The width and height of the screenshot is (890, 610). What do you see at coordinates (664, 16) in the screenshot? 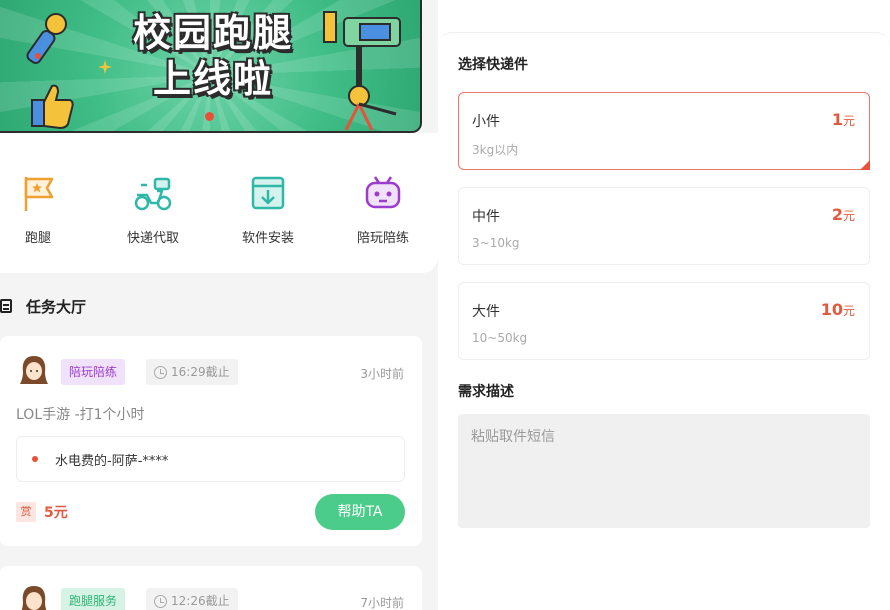
I see `panel-top` at bounding box center [664, 16].